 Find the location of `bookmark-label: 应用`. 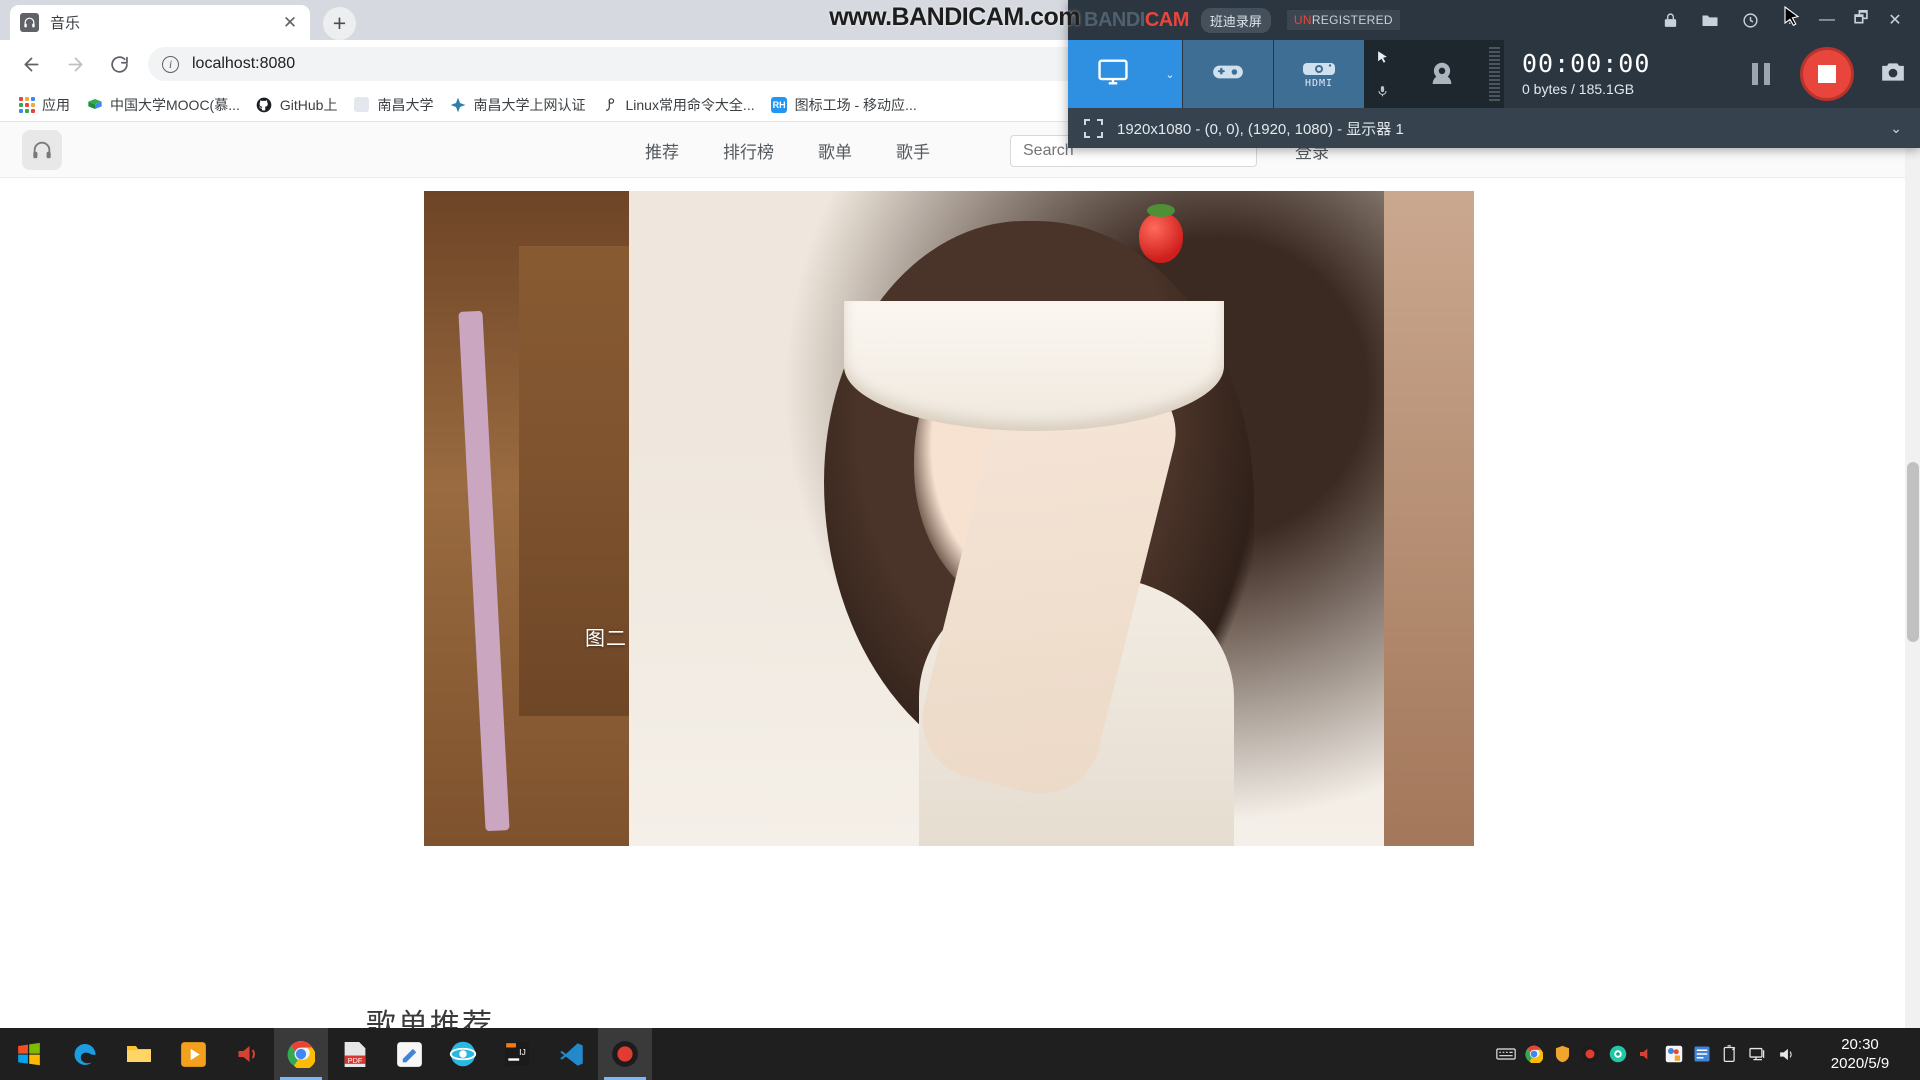

bookmark-label: 应用 is located at coordinates (56, 104).